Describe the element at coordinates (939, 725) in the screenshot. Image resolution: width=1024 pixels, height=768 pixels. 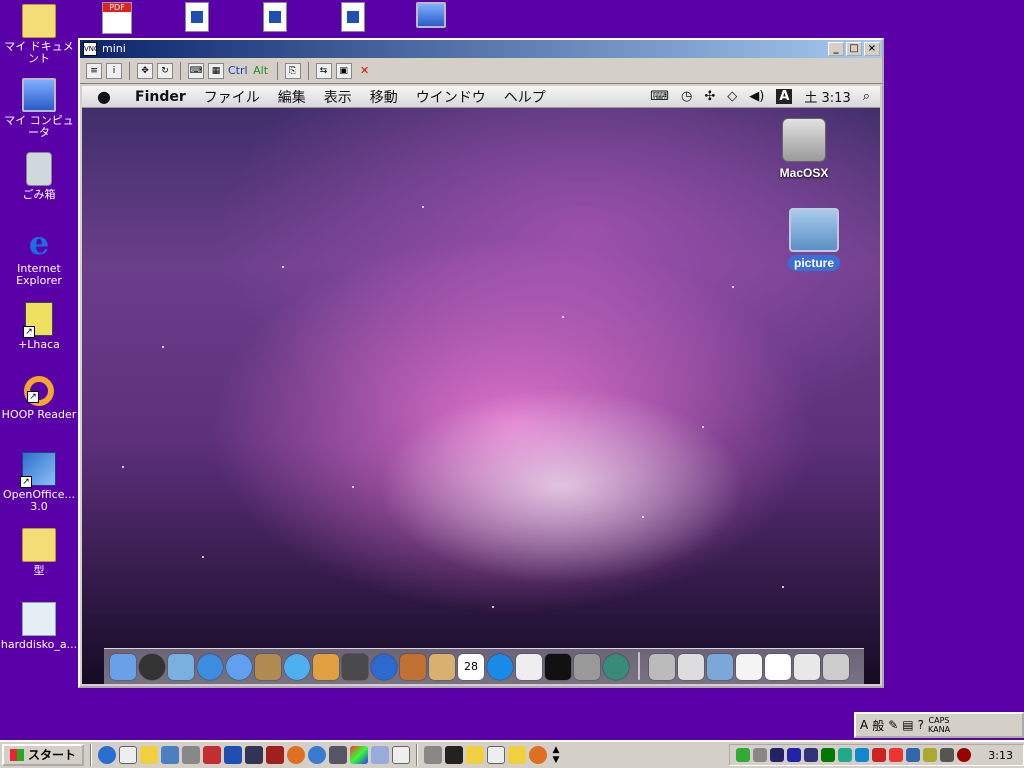
I see `ime-language-bar: A 般 ✎ ▤ ? CAPS KANA` at that location.